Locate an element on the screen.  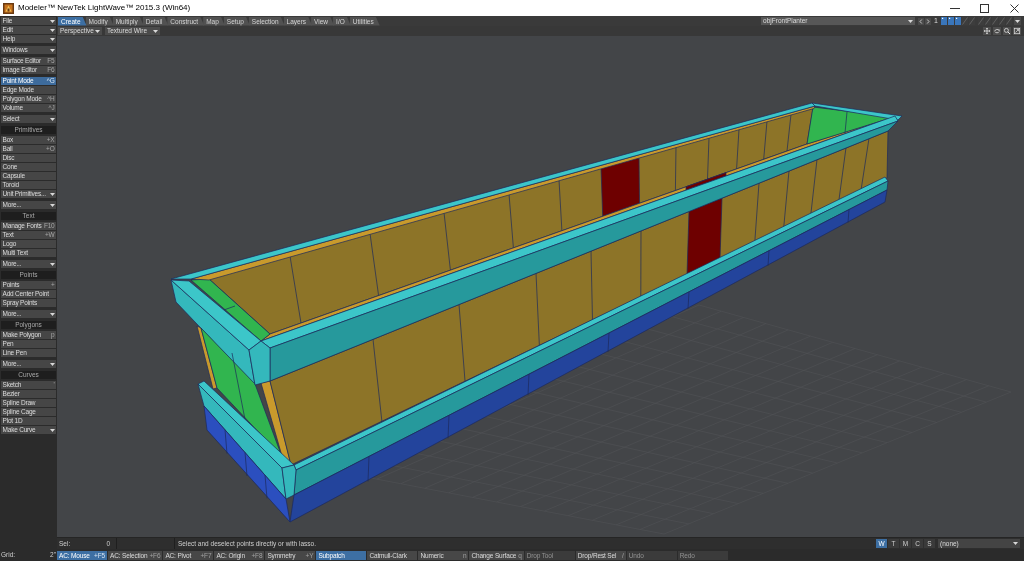
move-icon is located at coordinates (987, 31).